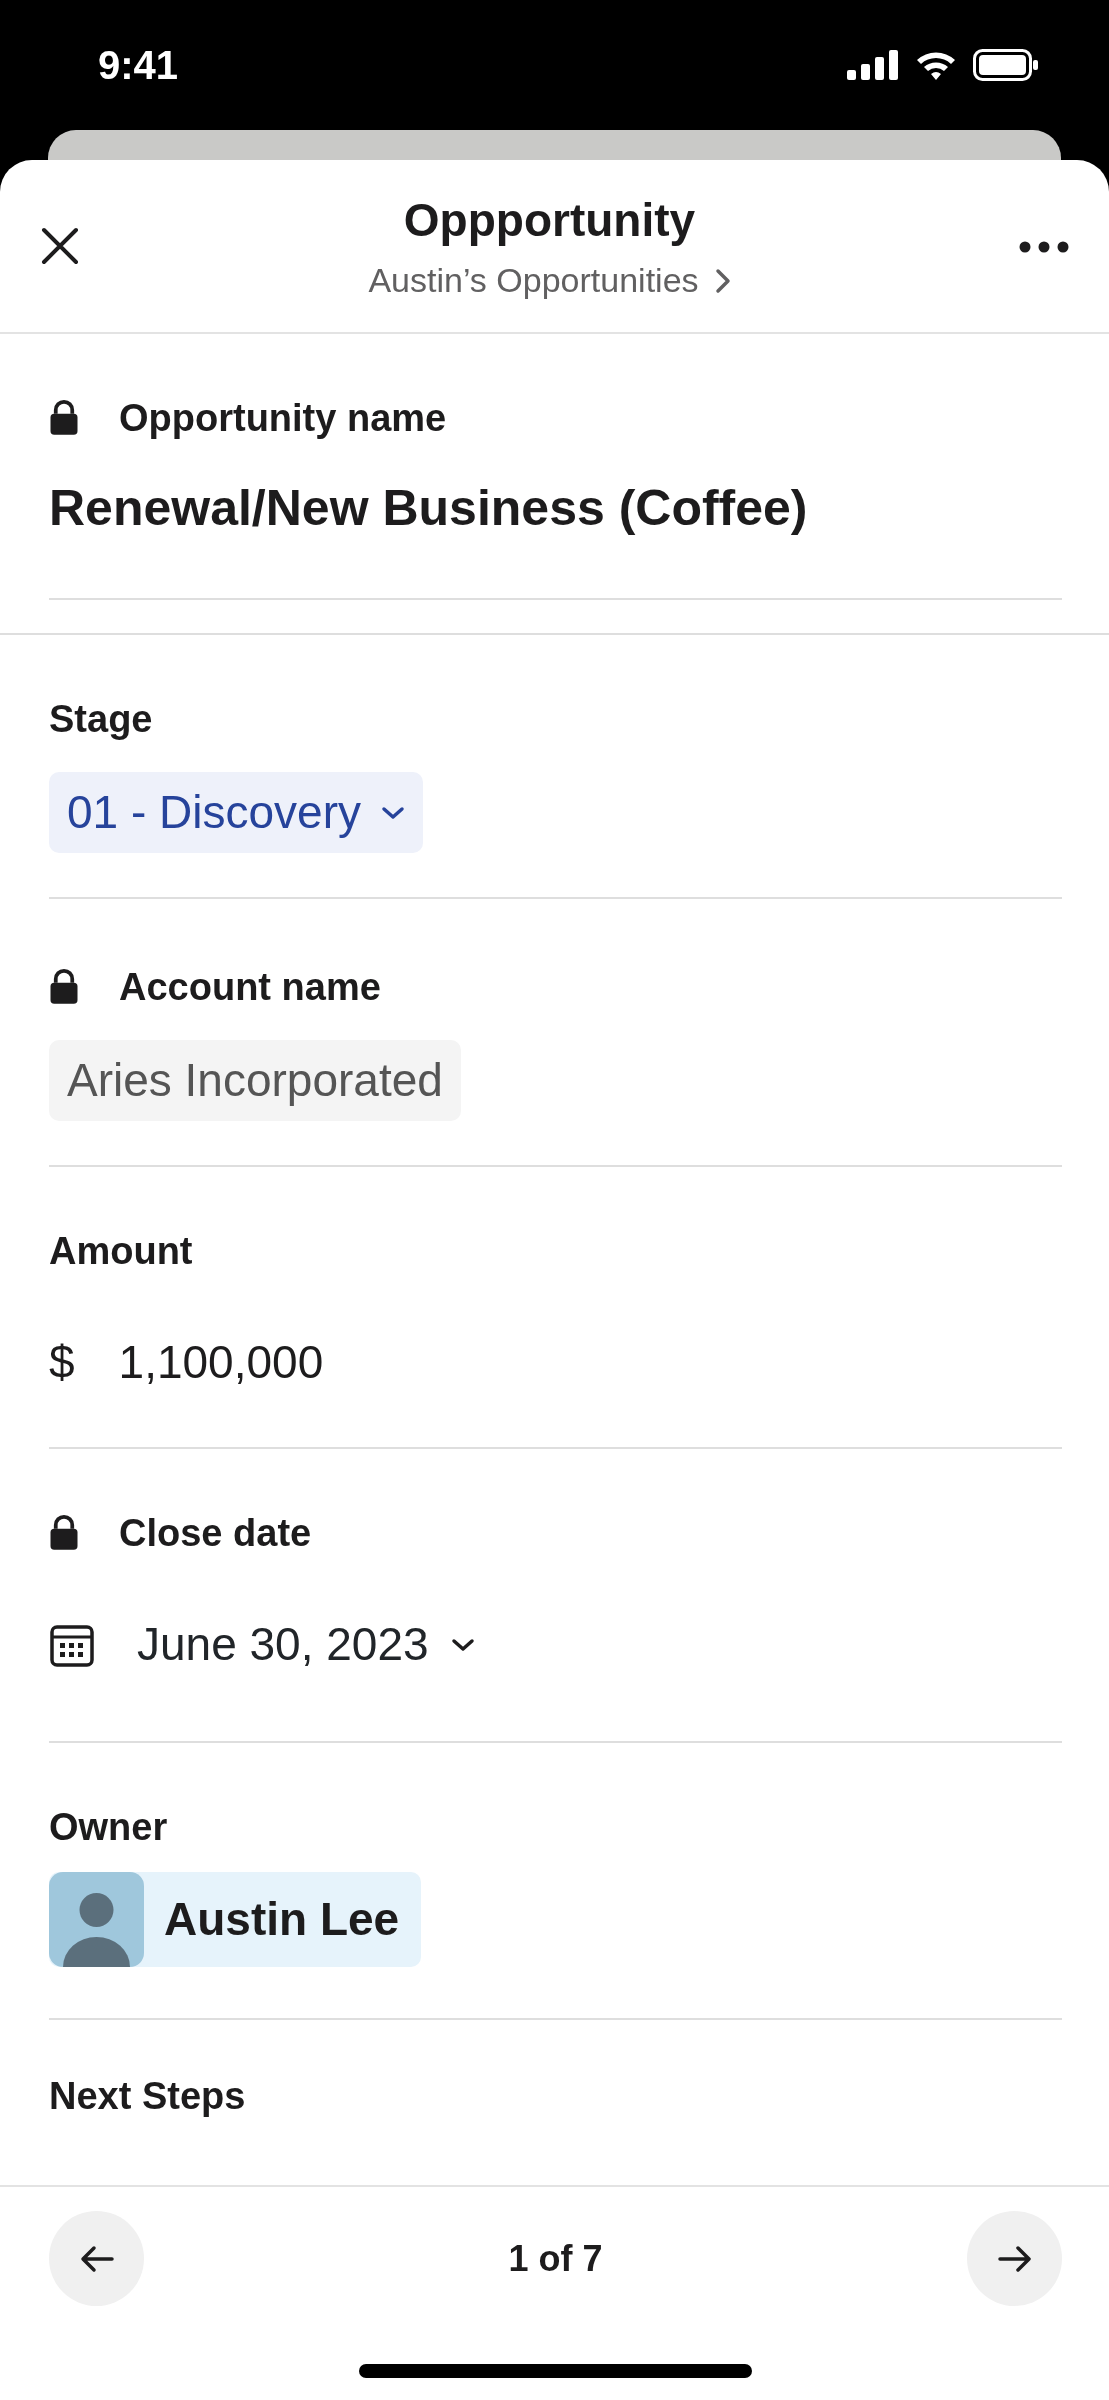  What do you see at coordinates (1044, 246) in the screenshot?
I see `more-icon` at bounding box center [1044, 246].